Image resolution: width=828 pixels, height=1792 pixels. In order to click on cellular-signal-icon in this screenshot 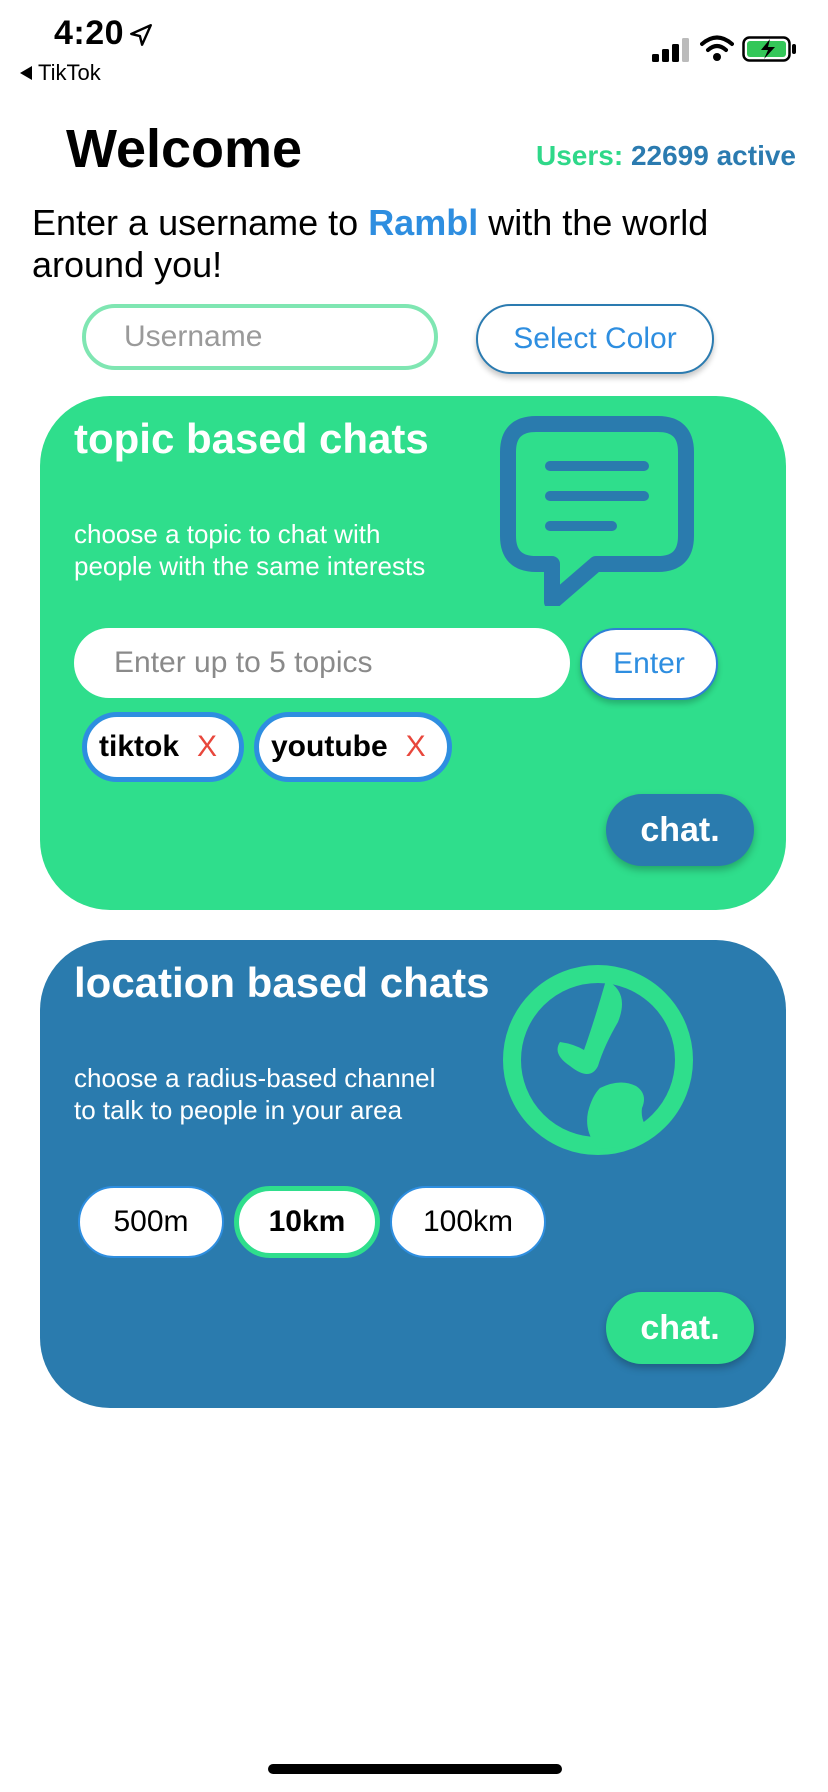, I will do `click(670, 50)`.